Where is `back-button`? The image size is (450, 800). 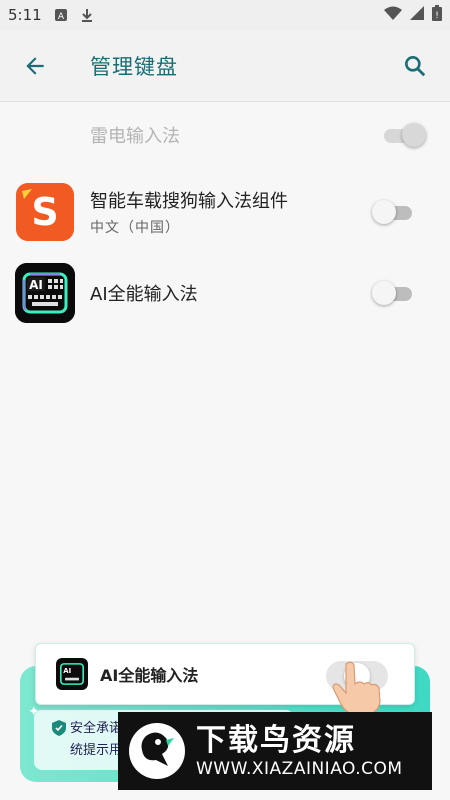 back-button is located at coordinates (35, 66).